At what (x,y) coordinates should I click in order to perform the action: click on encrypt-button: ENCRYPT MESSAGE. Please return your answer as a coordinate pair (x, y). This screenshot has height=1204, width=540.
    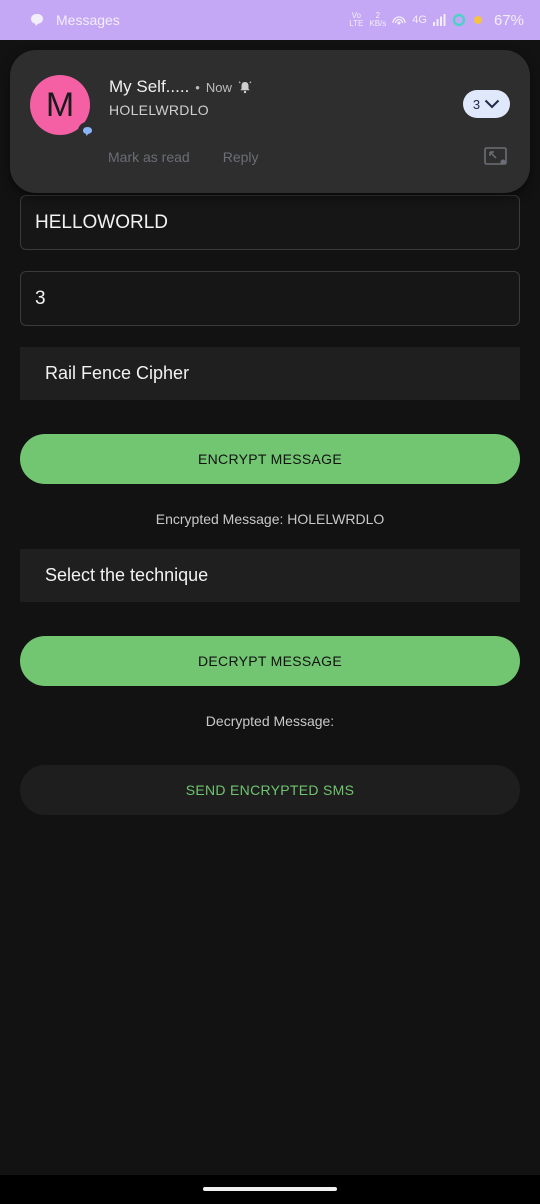
    Looking at the image, I should click on (270, 459).